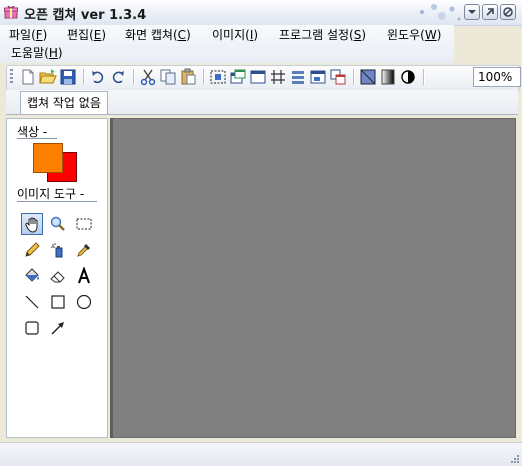 Image resolution: width=522 pixels, height=466 pixels. What do you see at coordinates (60, 53) in the screenshot?
I see `menu-help-end: )` at bounding box center [60, 53].